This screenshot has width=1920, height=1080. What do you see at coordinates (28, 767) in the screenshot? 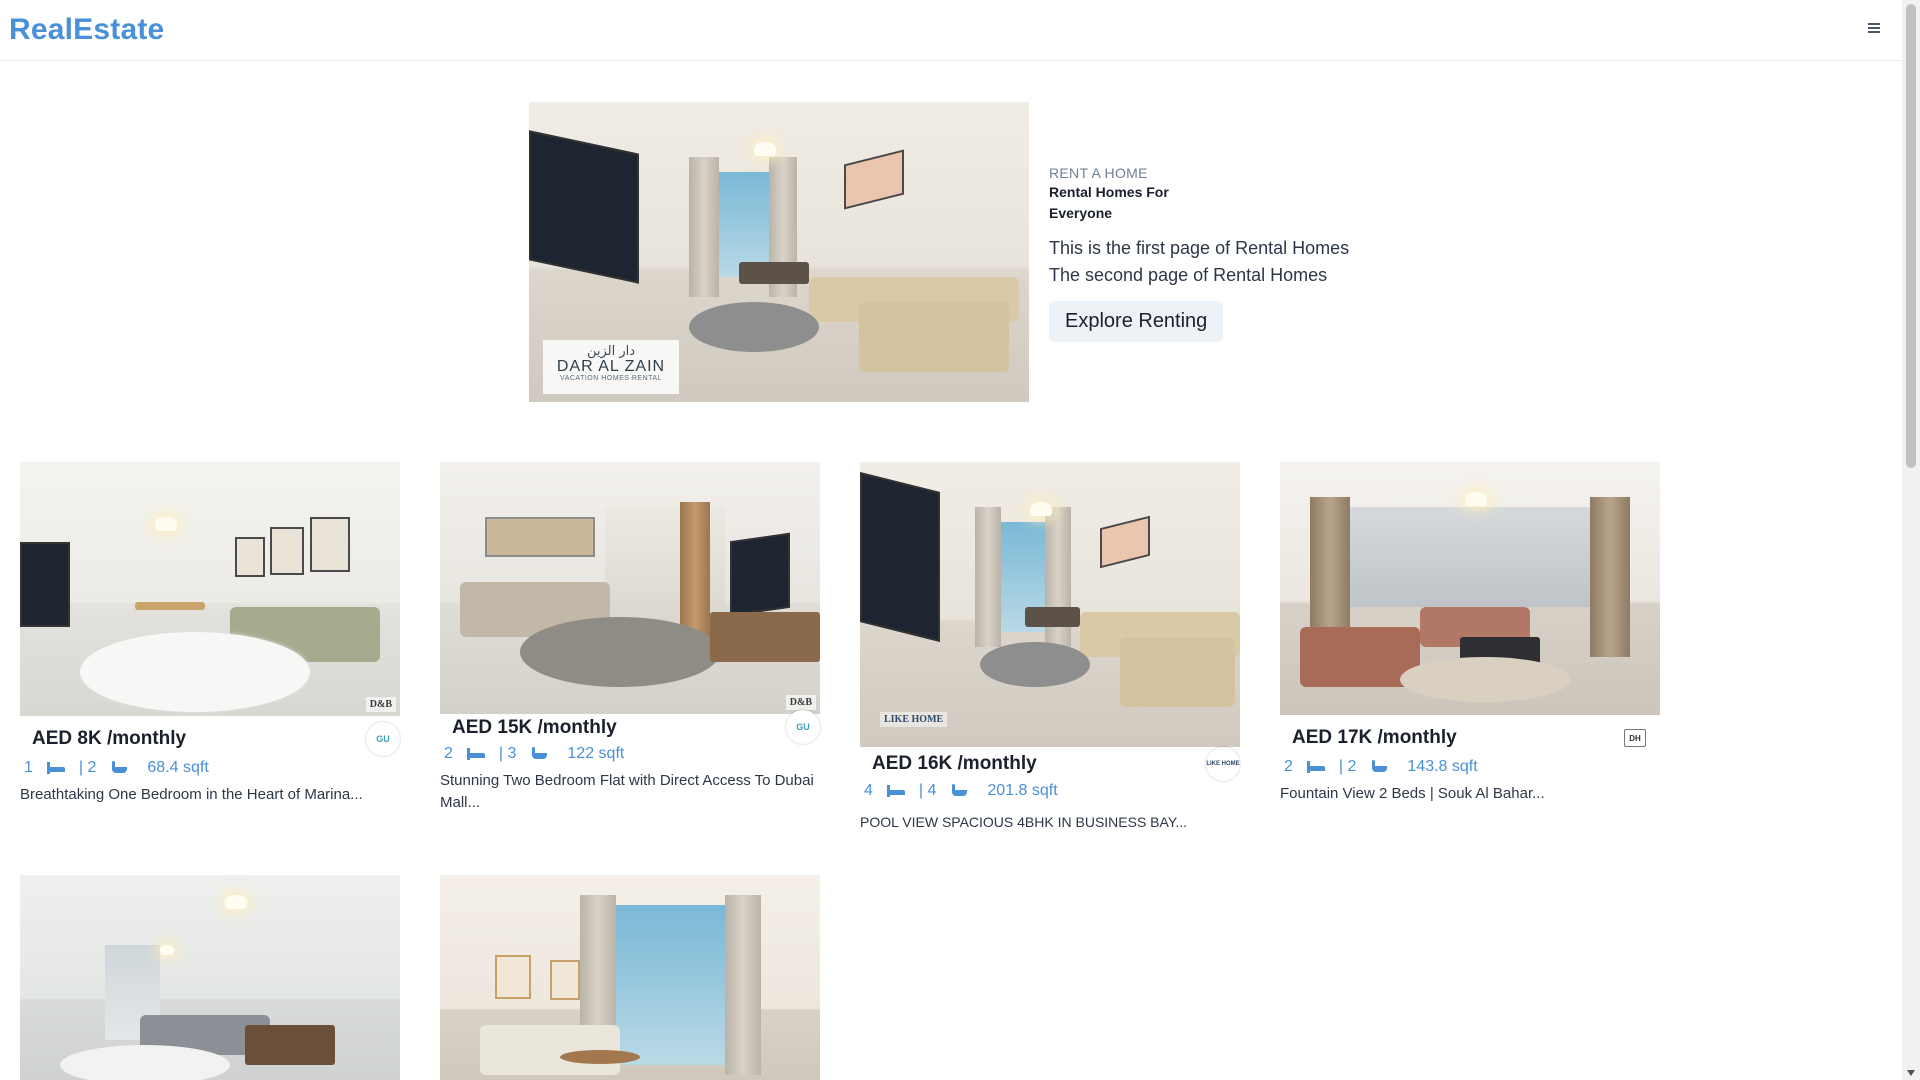
I see `rooms-count: 1` at bounding box center [28, 767].